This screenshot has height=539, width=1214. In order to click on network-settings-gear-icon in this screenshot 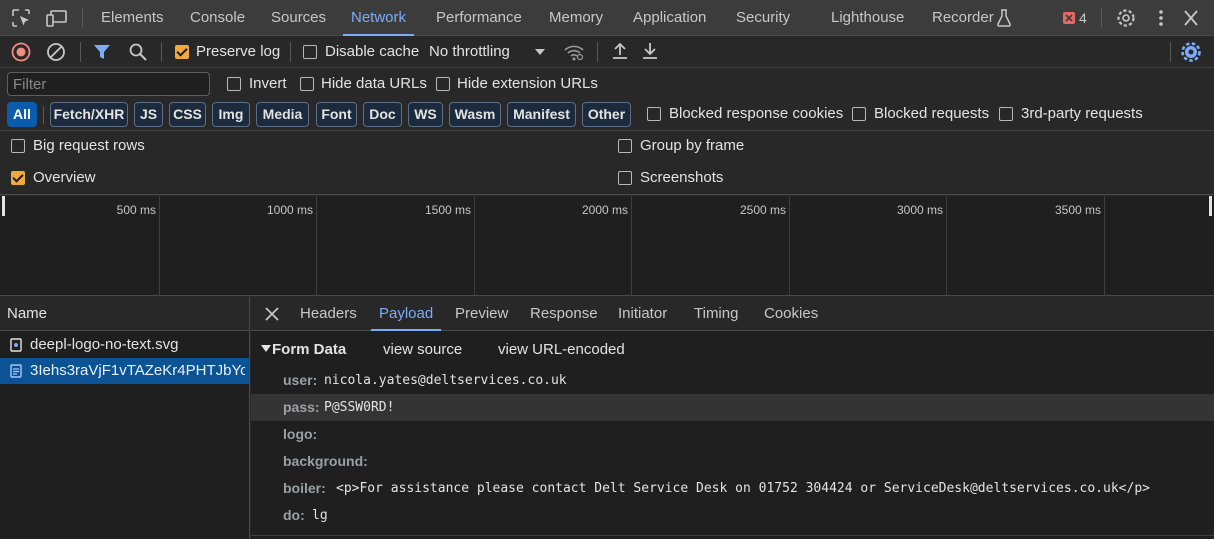, I will do `click(1191, 52)`.